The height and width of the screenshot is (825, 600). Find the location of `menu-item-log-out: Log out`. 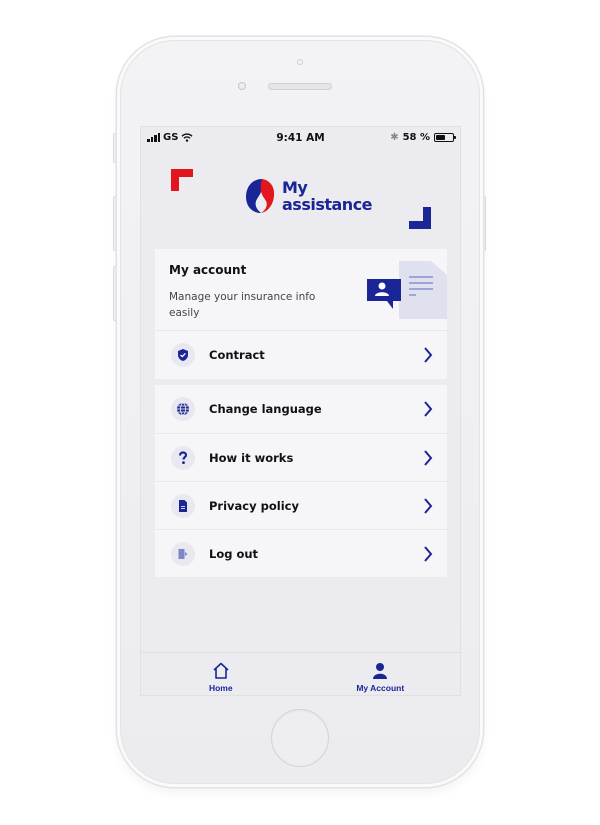

menu-item-log-out: Log out is located at coordinates (301, 553).